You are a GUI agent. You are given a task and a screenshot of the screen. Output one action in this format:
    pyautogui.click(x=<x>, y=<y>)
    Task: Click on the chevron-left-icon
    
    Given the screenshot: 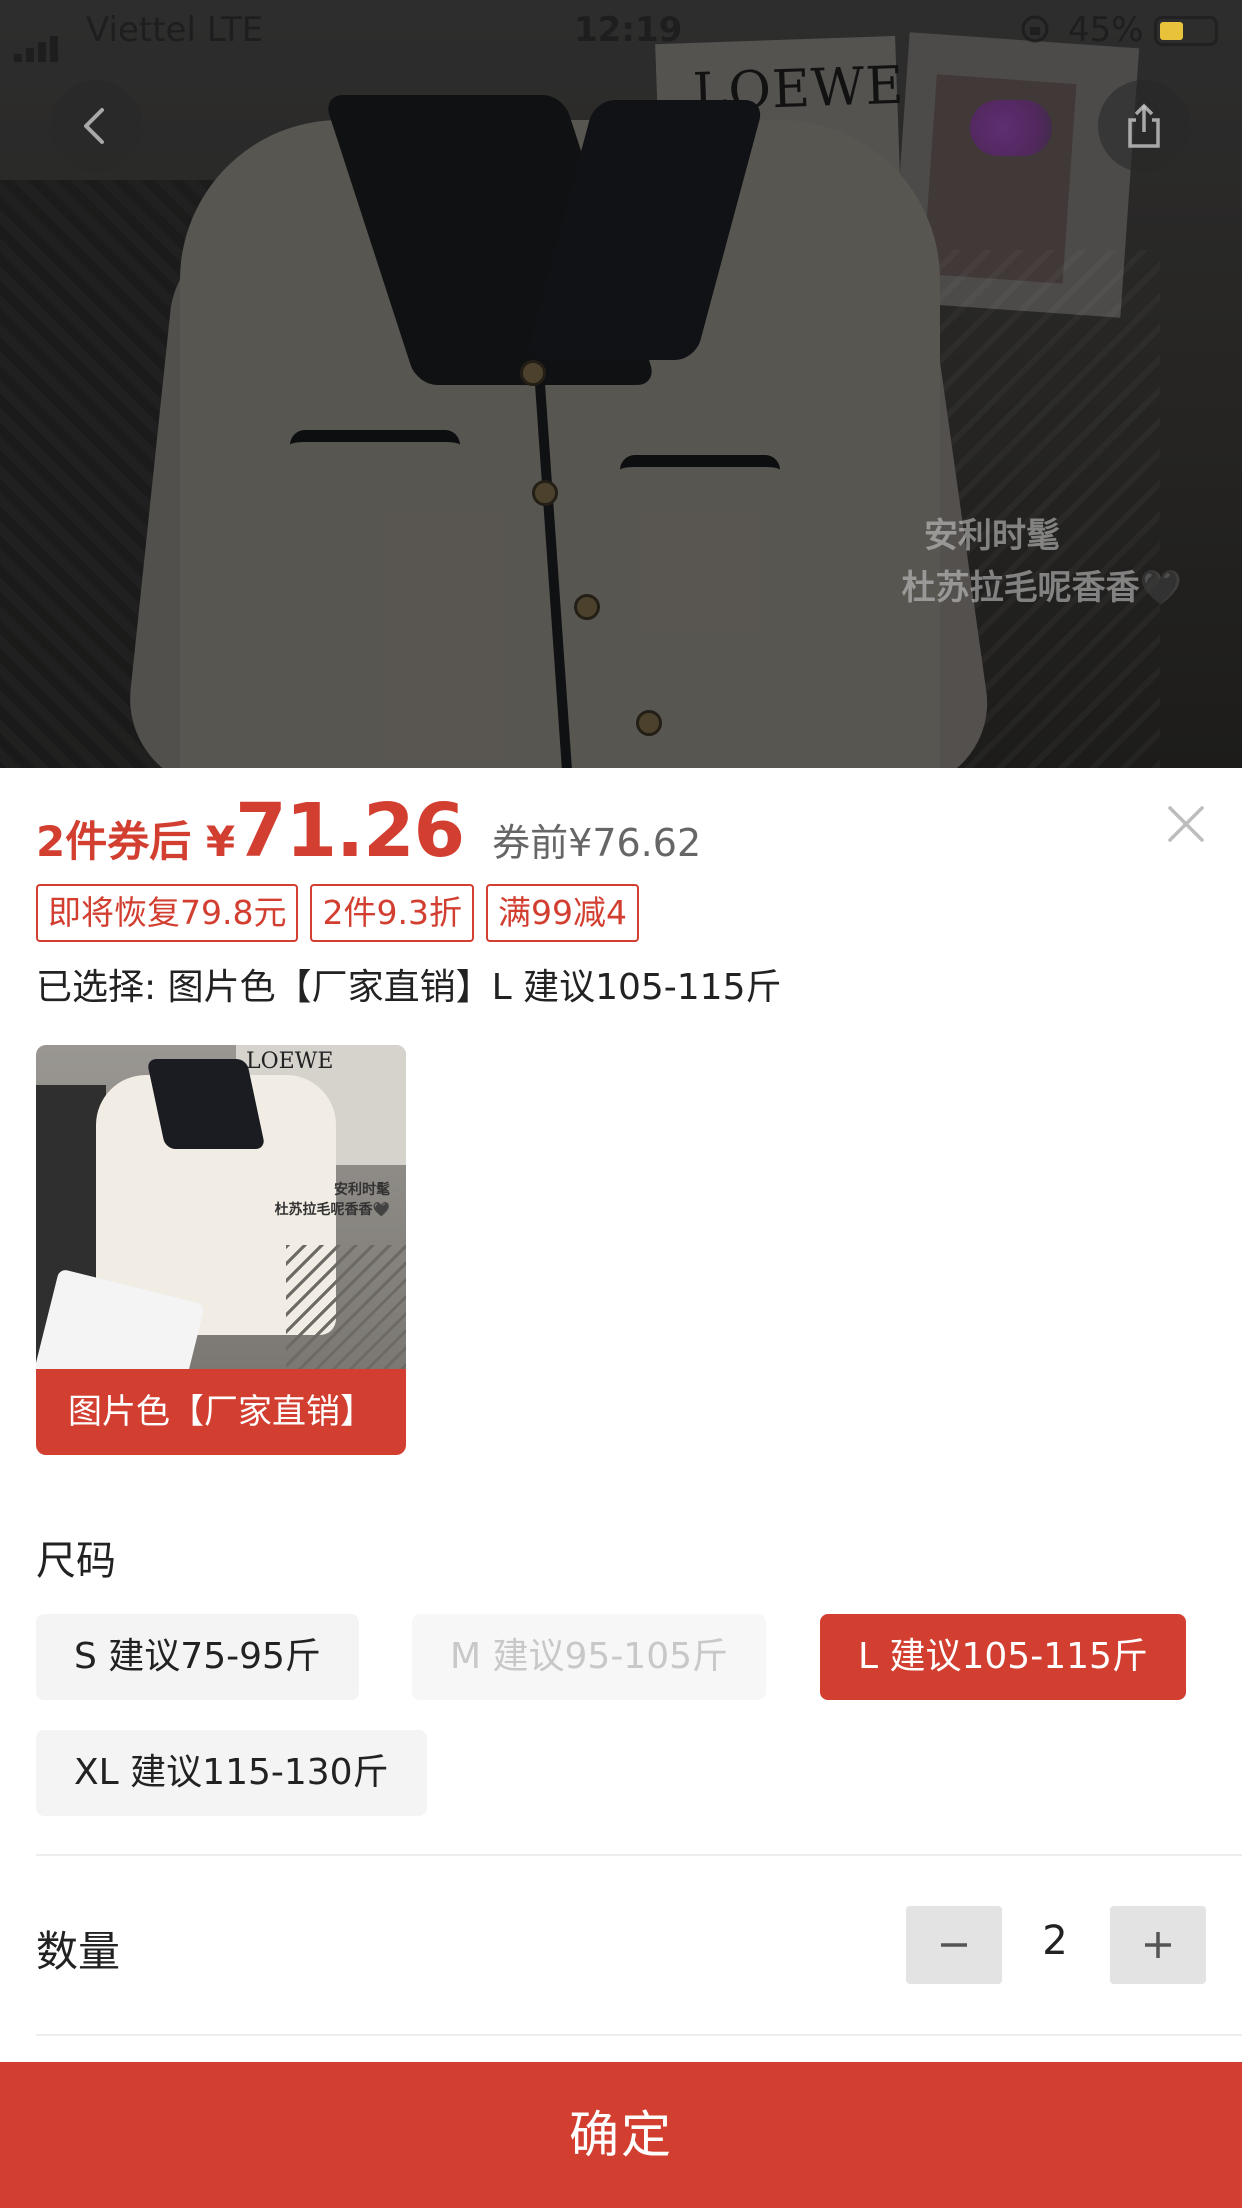 What is the action you would take?
    pyautogui.click(x=94, y=126)
    